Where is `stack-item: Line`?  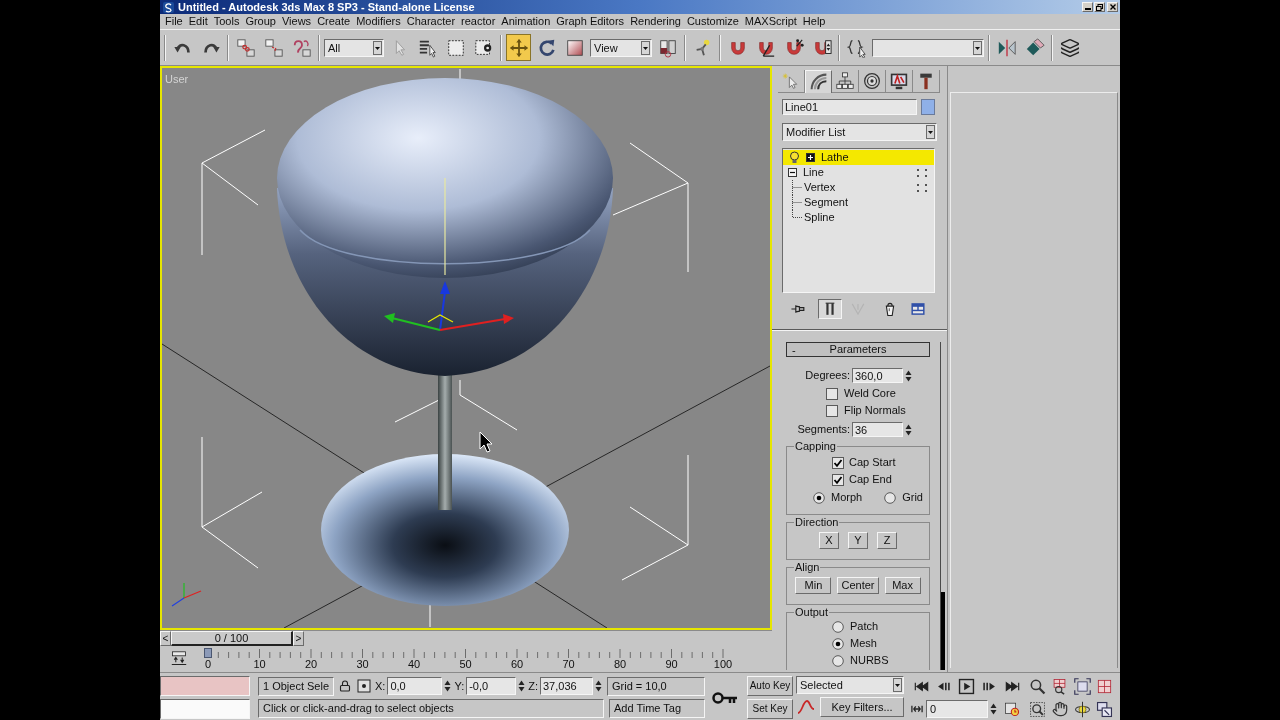
stack-item: Line is located at coordinates (858, 172).